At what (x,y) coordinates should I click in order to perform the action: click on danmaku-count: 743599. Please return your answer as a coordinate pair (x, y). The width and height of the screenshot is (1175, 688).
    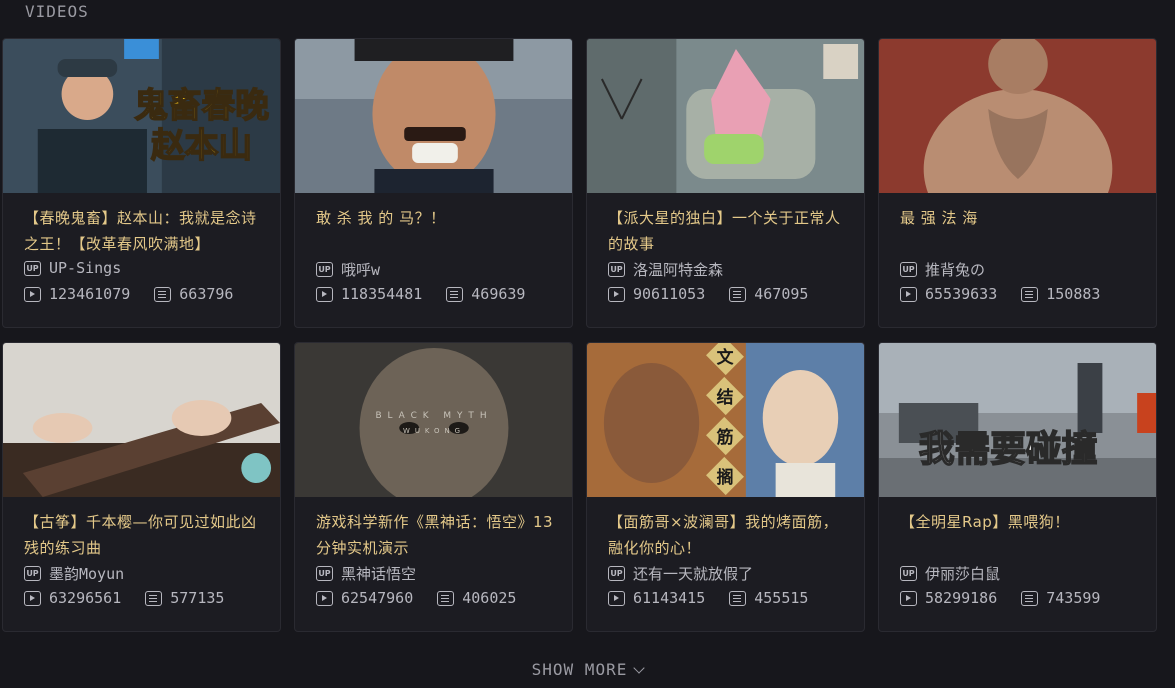
    Looking at the image, I should click on (1073, 598).